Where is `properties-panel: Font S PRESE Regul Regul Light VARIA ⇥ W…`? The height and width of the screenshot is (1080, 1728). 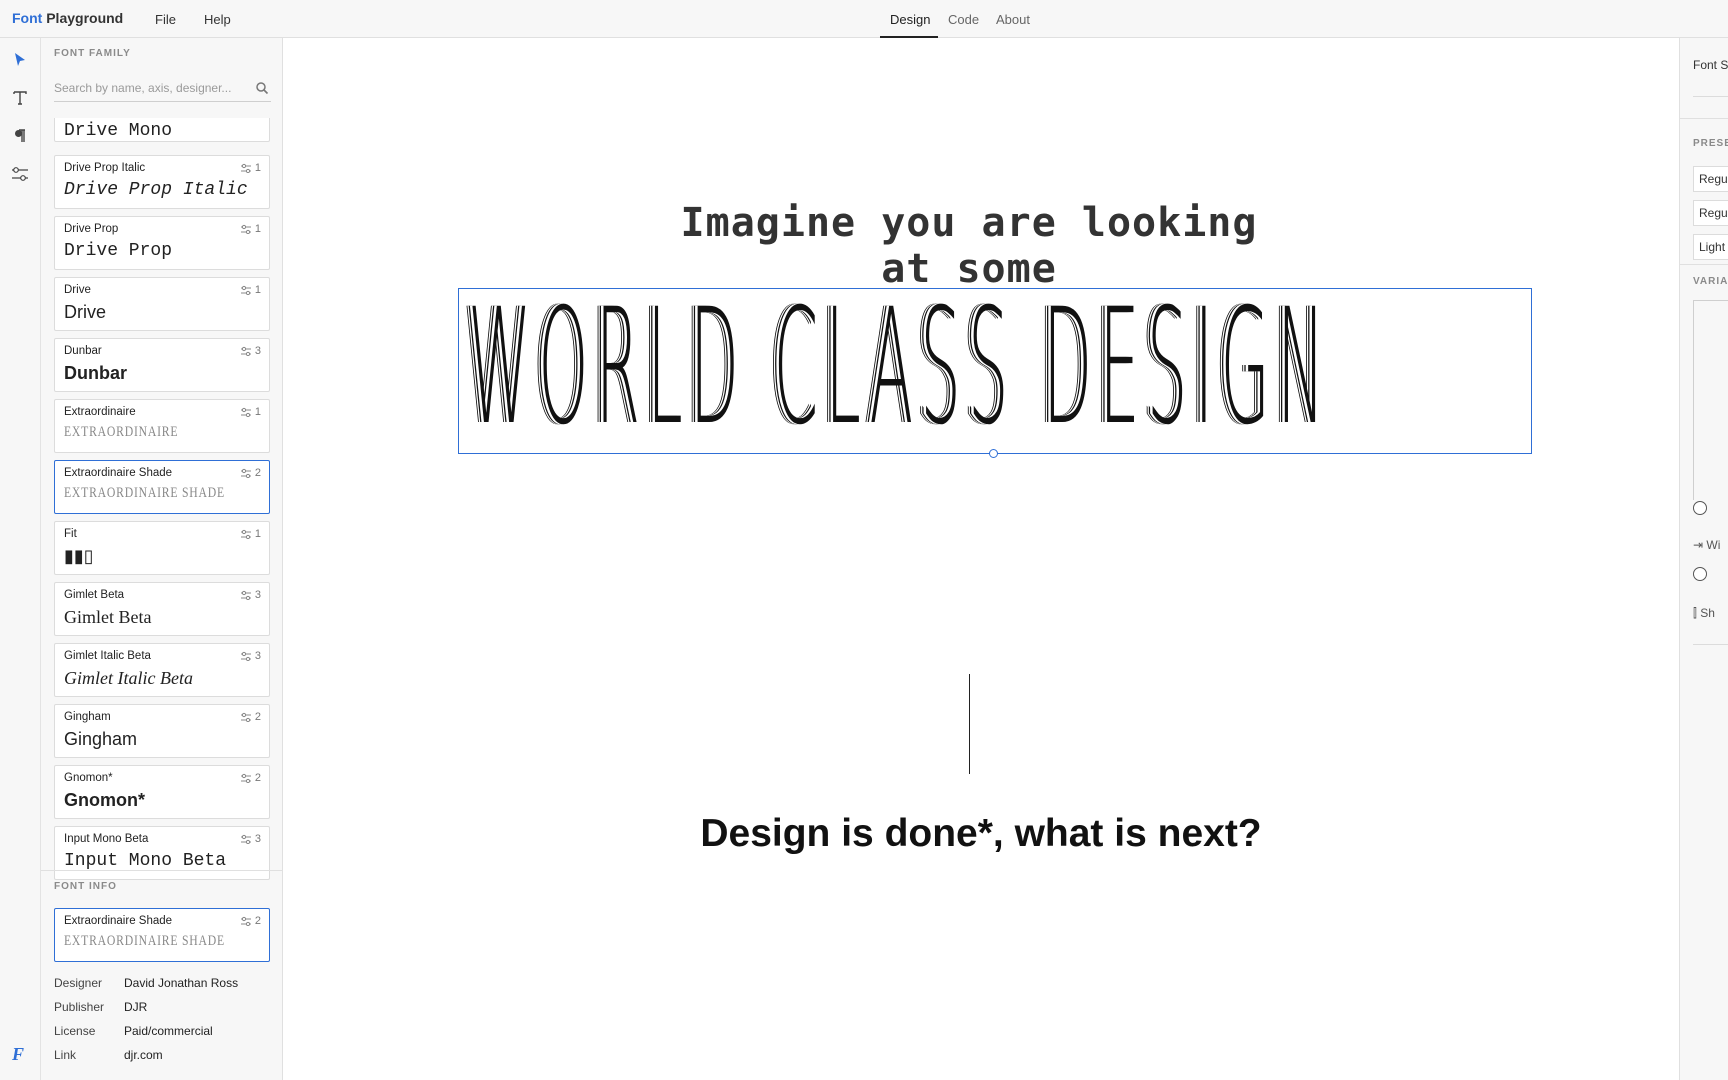 properties-panel: Font S PRESE Regul Regul Light VARIA ⇥ W… is located at coordinates (1703, 559).